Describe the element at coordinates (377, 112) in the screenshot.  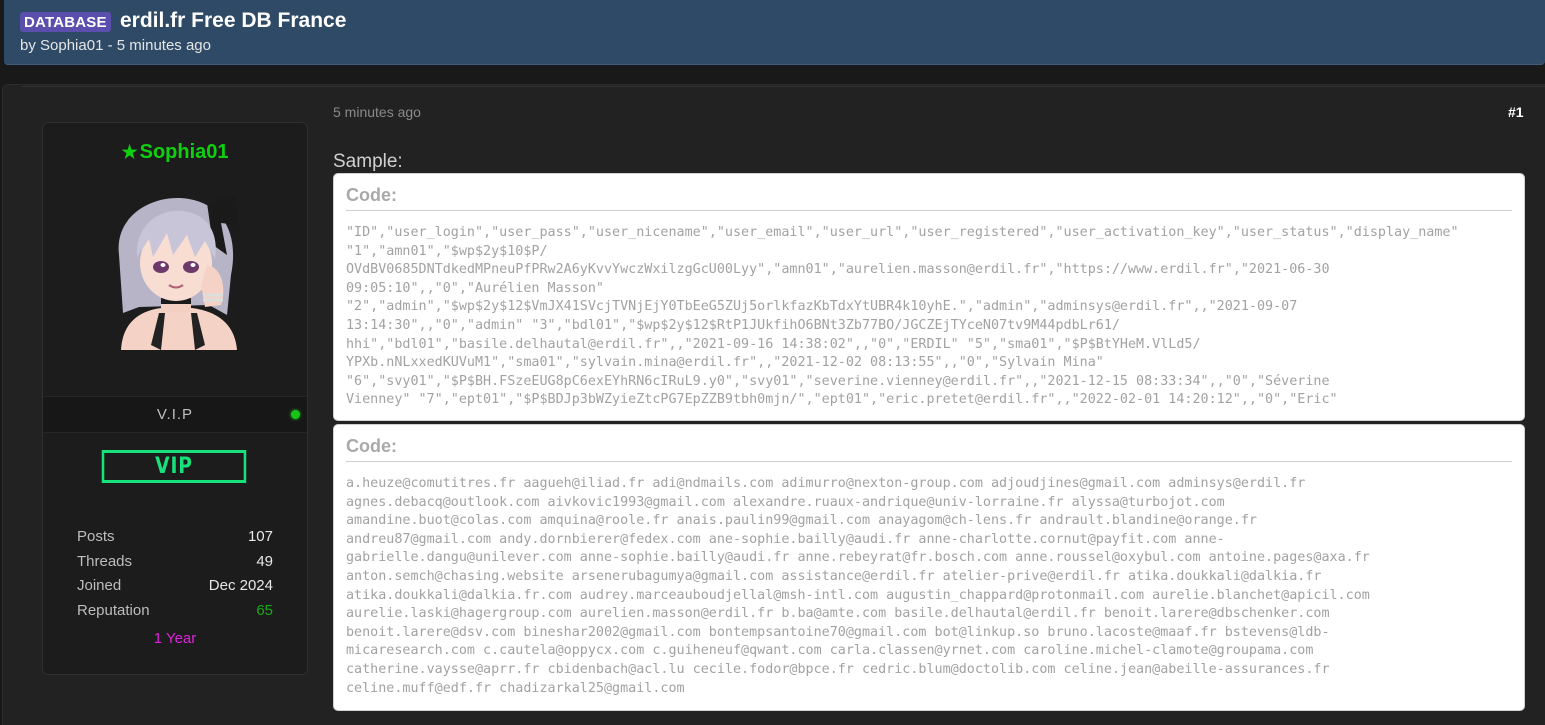
I see `post-date: 5 minutes ago` at that location.